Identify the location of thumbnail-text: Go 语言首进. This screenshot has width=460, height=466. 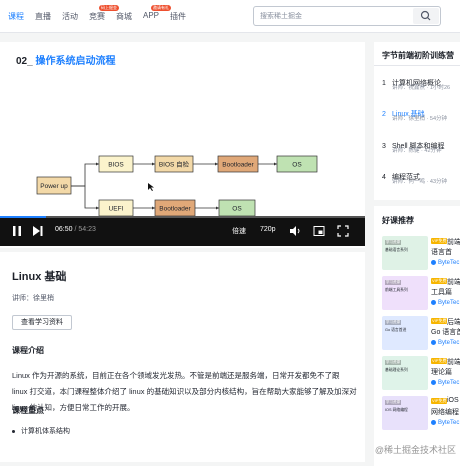
(396, 330).